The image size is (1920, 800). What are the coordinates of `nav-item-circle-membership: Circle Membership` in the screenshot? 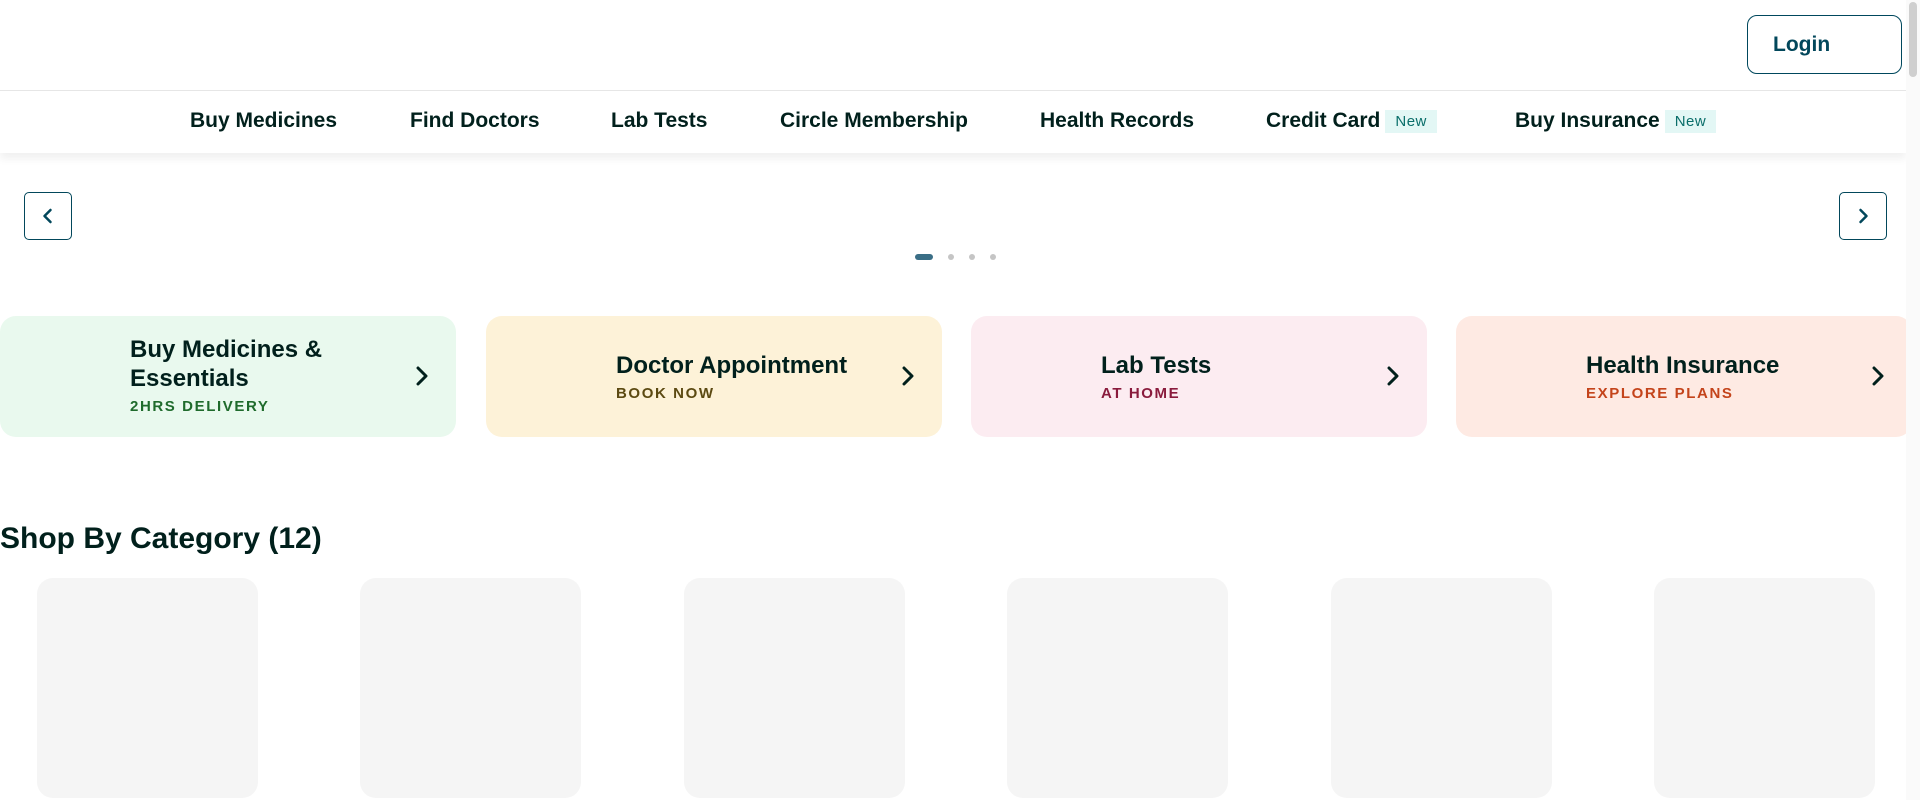 It's located at (874, 121).